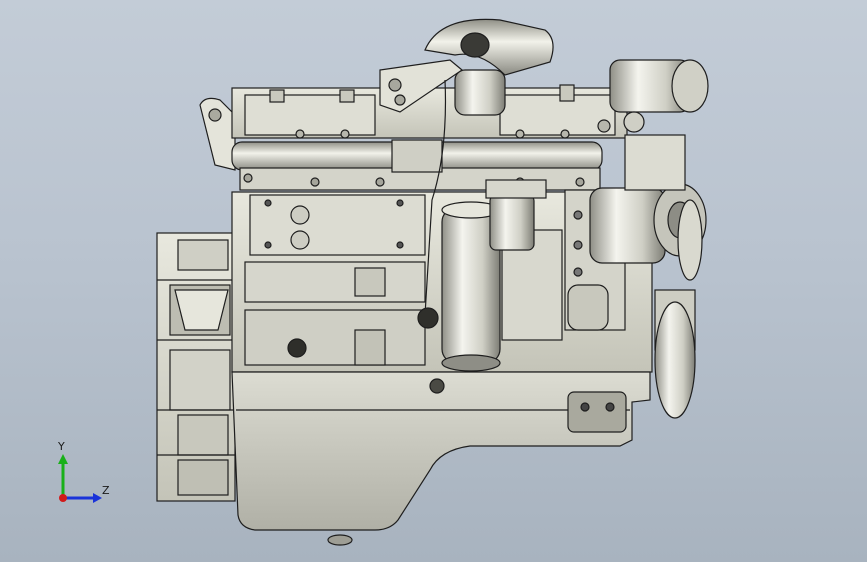 This screenshot has height=562, width=867. I want to click on y-axis-label: Y, so click(61, 446).